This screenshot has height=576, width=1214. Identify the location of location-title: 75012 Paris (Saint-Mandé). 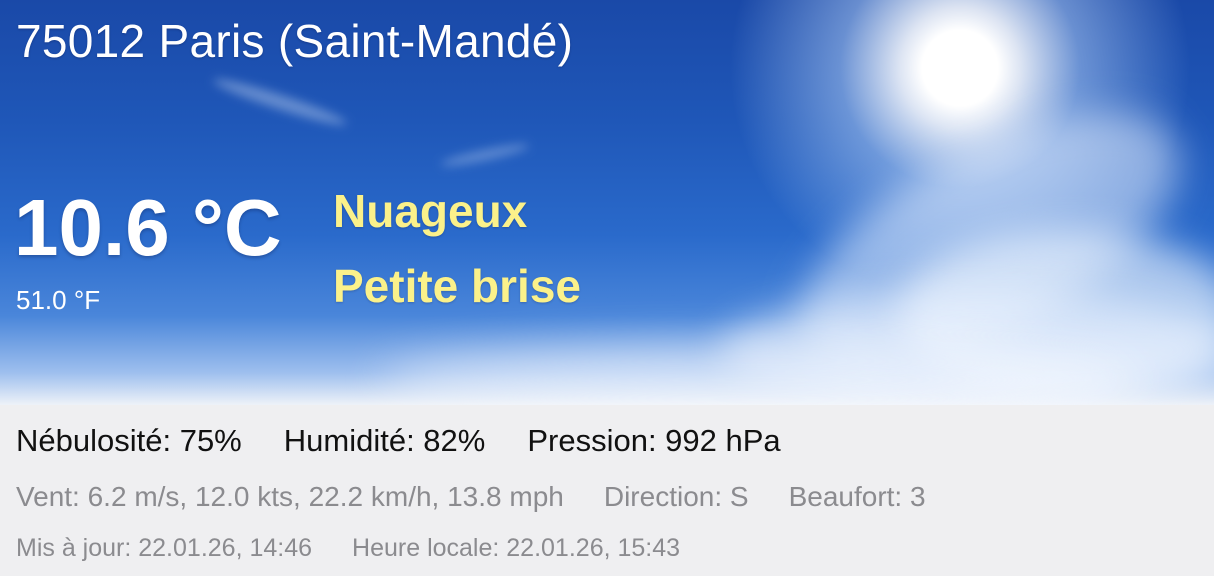
(295, 41).